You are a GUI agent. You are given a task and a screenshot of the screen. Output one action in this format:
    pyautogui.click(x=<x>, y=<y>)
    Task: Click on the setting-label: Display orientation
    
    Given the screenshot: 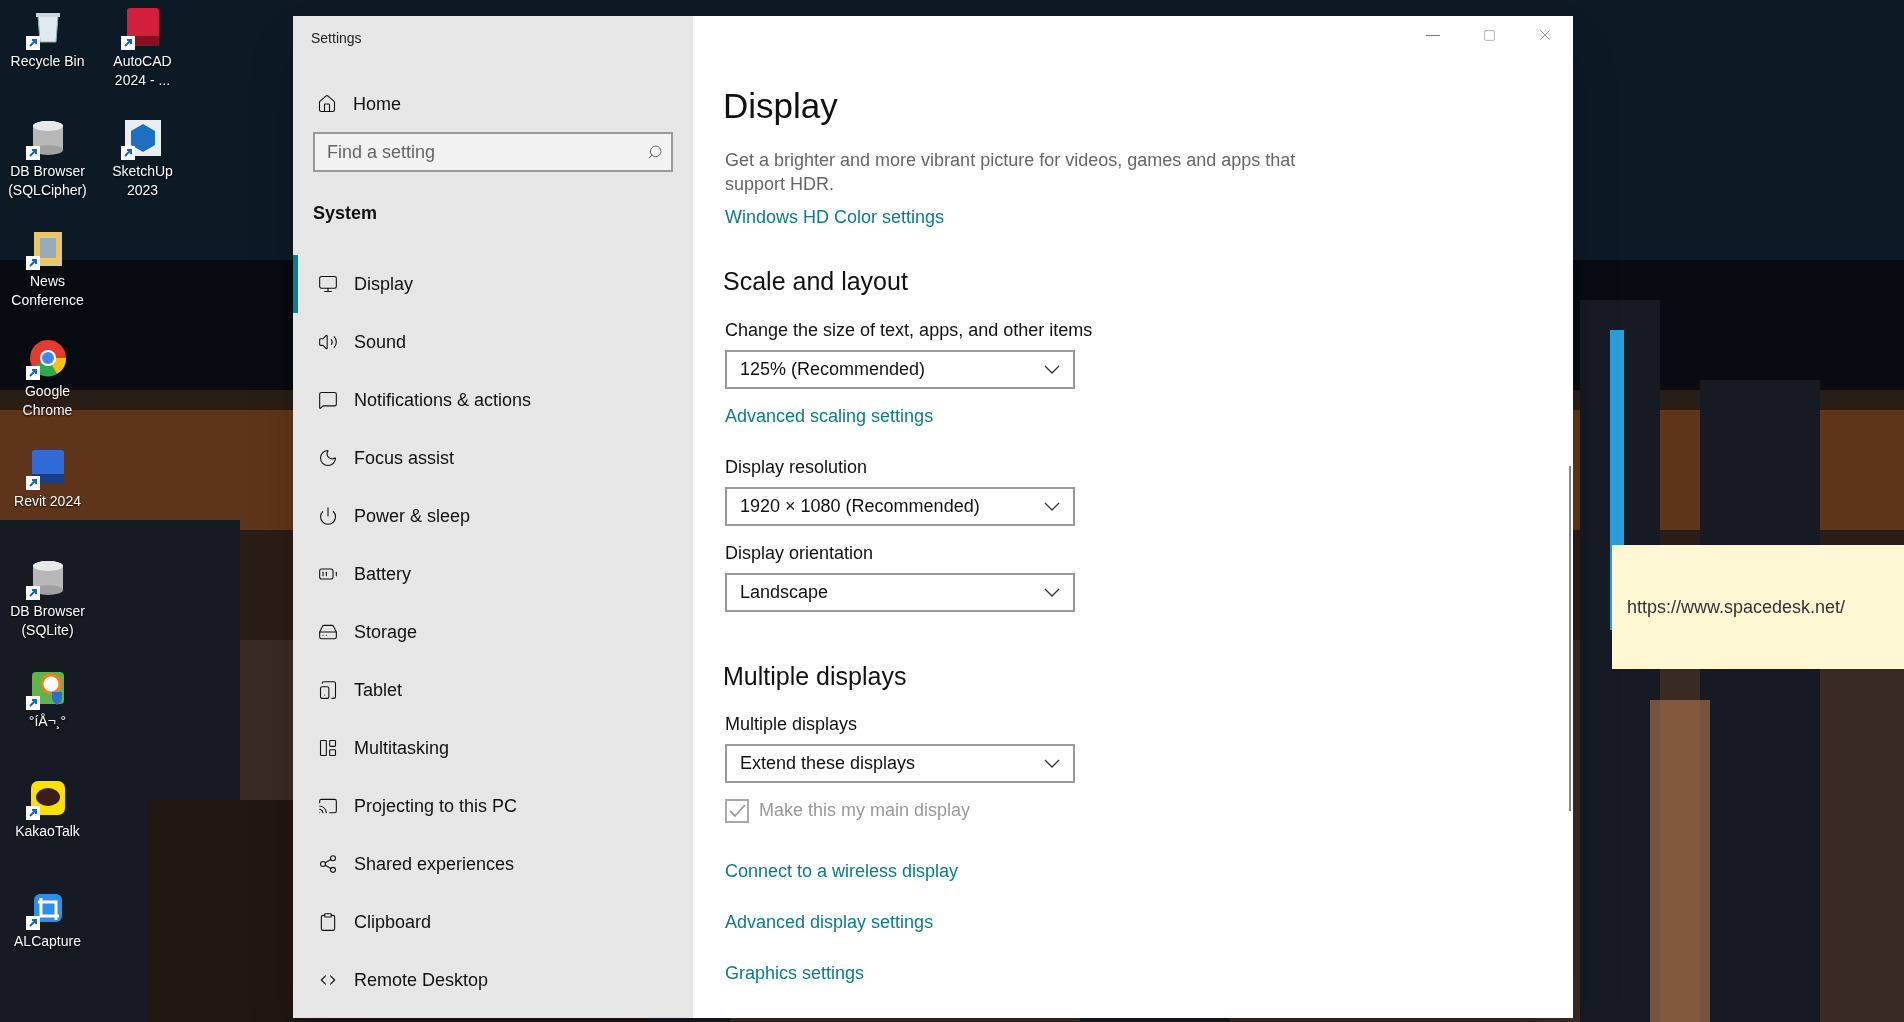 What is the action you would take?
    pyautogui.click(x=800, y=553)
    